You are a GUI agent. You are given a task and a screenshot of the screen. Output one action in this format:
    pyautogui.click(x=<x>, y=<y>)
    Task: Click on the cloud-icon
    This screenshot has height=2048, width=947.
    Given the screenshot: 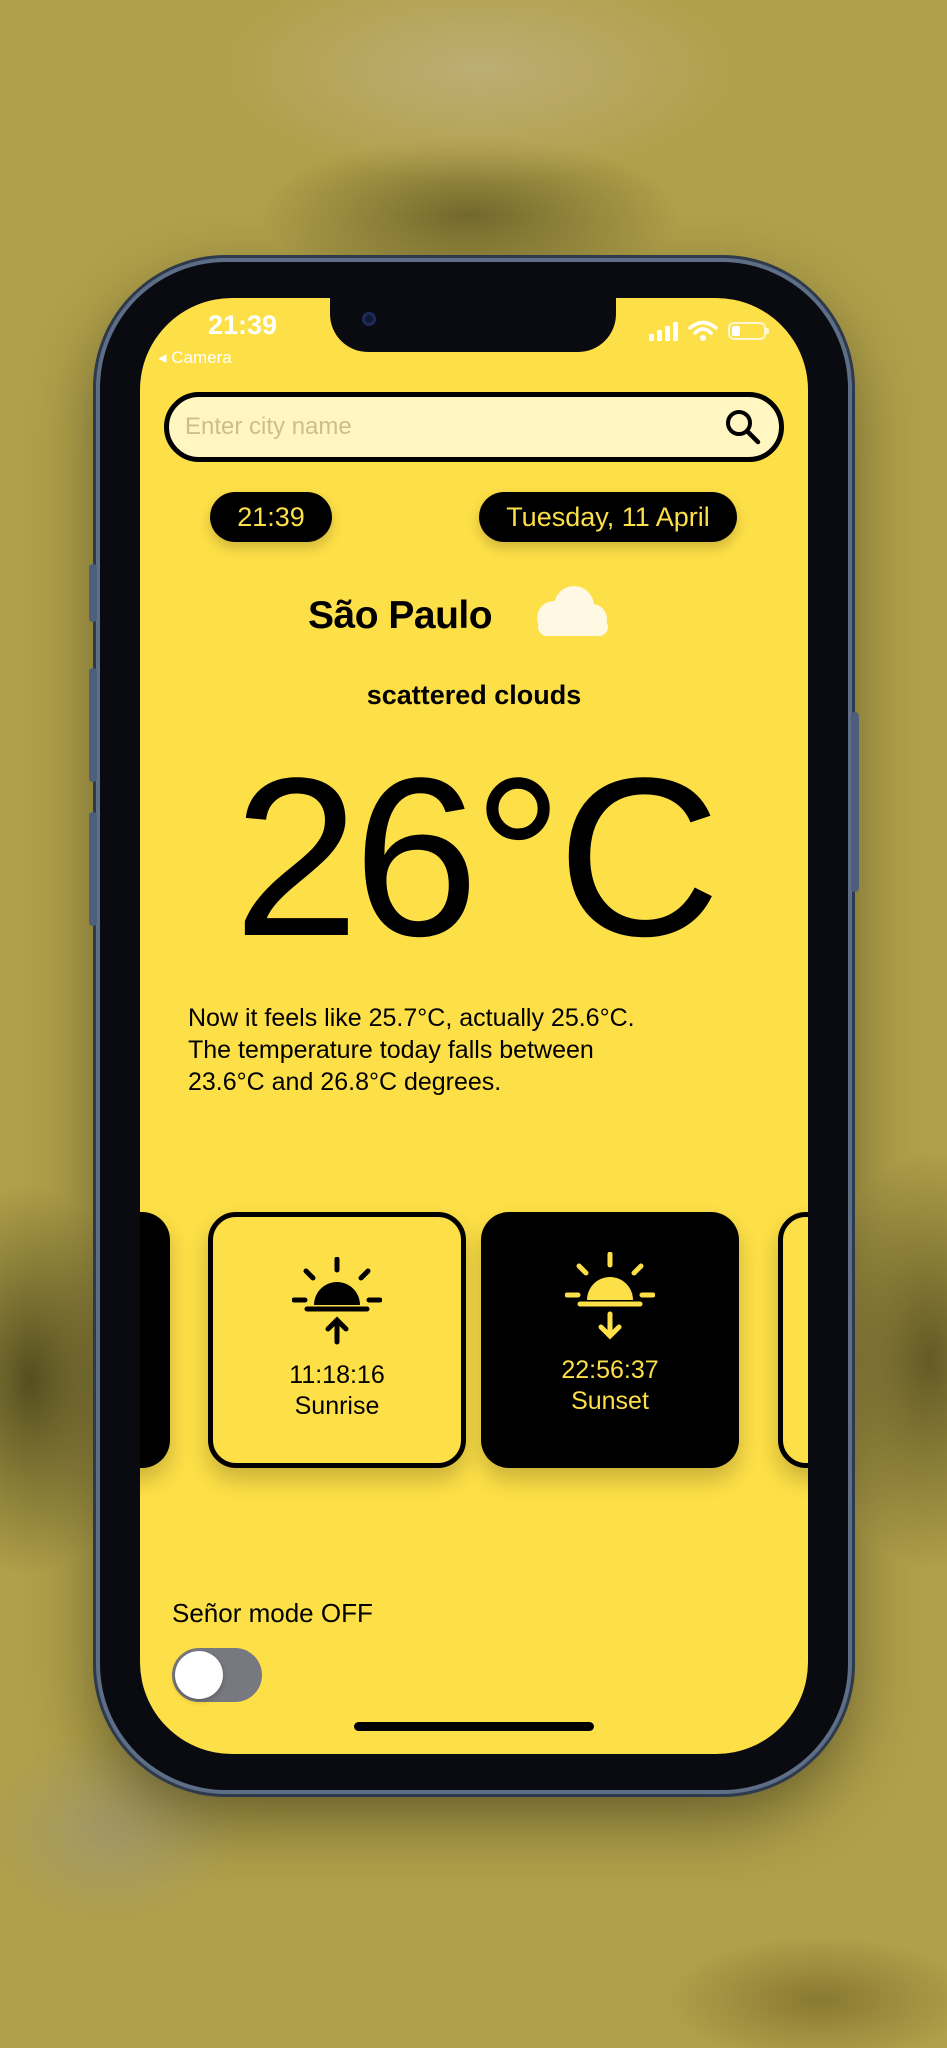 What is the action you would take?
    pyautogui.click(x=572, y=611)
    